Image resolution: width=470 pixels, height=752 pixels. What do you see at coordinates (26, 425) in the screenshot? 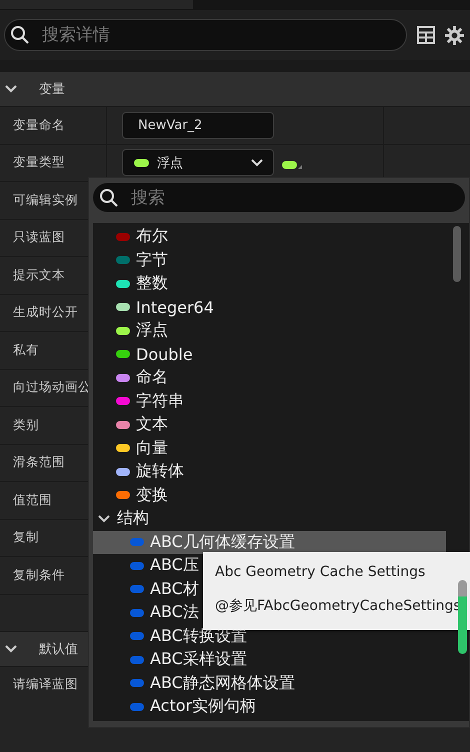
I see `property-label: 类别` at bounding box center [26, 425].